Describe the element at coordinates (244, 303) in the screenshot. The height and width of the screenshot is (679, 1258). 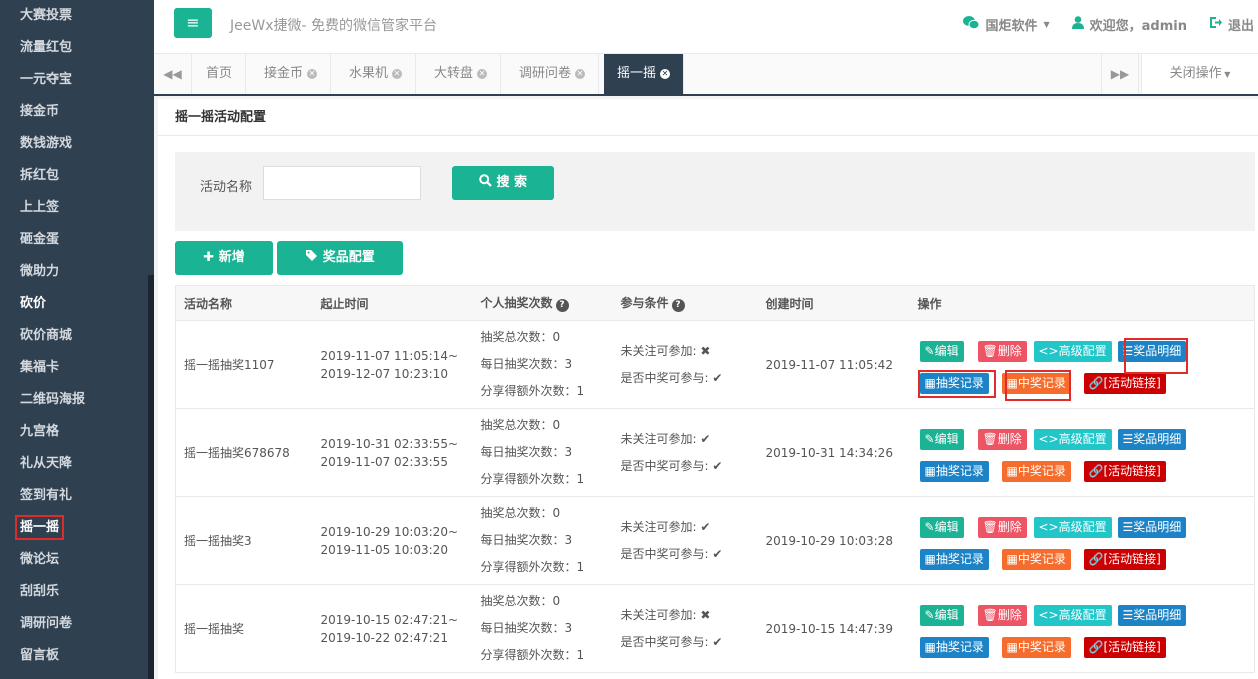
I see `col-activity-name: 活动名称` at that location.